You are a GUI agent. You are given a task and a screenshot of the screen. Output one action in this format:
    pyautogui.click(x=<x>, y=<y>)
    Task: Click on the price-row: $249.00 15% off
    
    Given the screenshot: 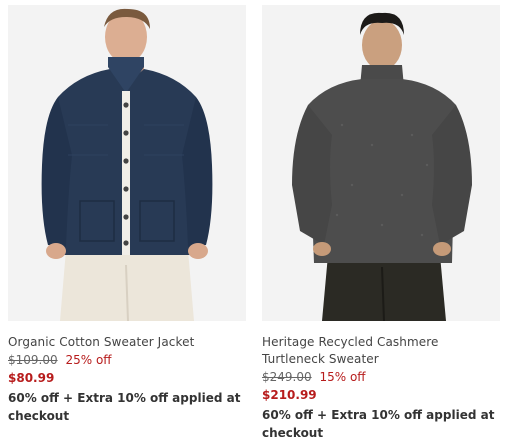 What is the action you would take?
    pyautogui.click(x=381, y=377)
    